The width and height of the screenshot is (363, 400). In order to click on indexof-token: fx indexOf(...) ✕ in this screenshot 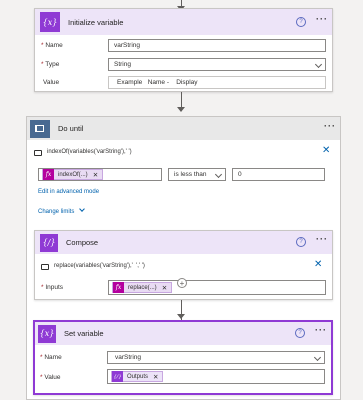, I will do `click(73, 174)`.